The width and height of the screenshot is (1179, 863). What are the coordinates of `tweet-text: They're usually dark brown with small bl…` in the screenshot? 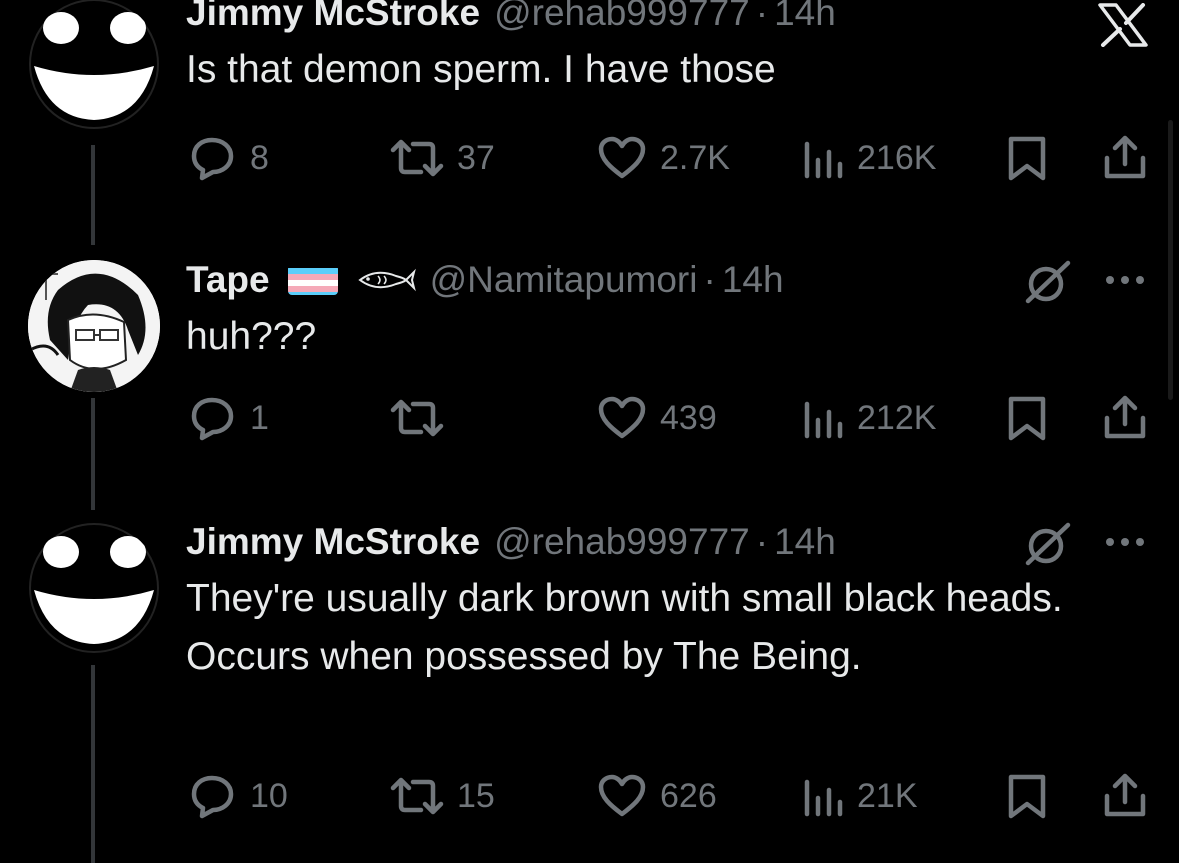 It's located at (624, 627).